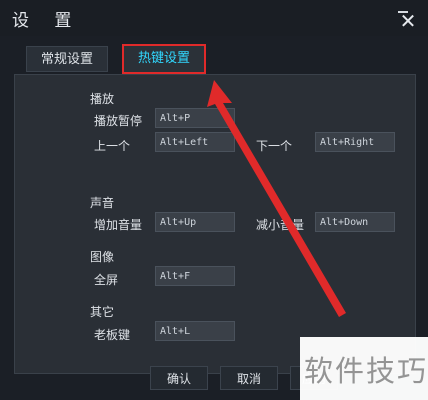 The height and width of the screenshot is (400, 428). Describe the element at coordinates (67, 59) in the screenshot. I see `tab-general-settings: 常规设置` at that location.